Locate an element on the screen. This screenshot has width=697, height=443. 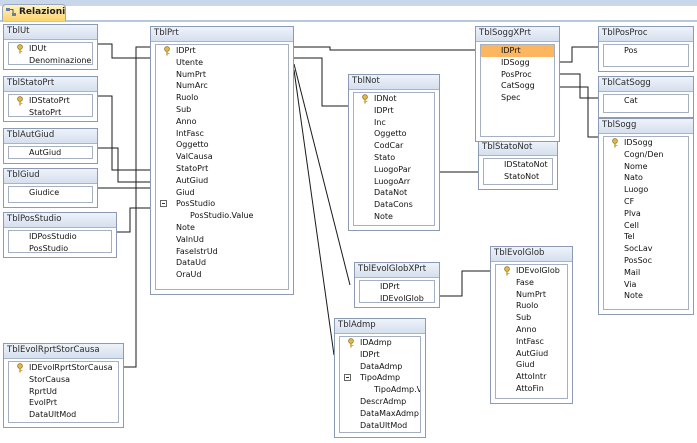
collapse-toggle-icon is located at coordinates (347, 378).